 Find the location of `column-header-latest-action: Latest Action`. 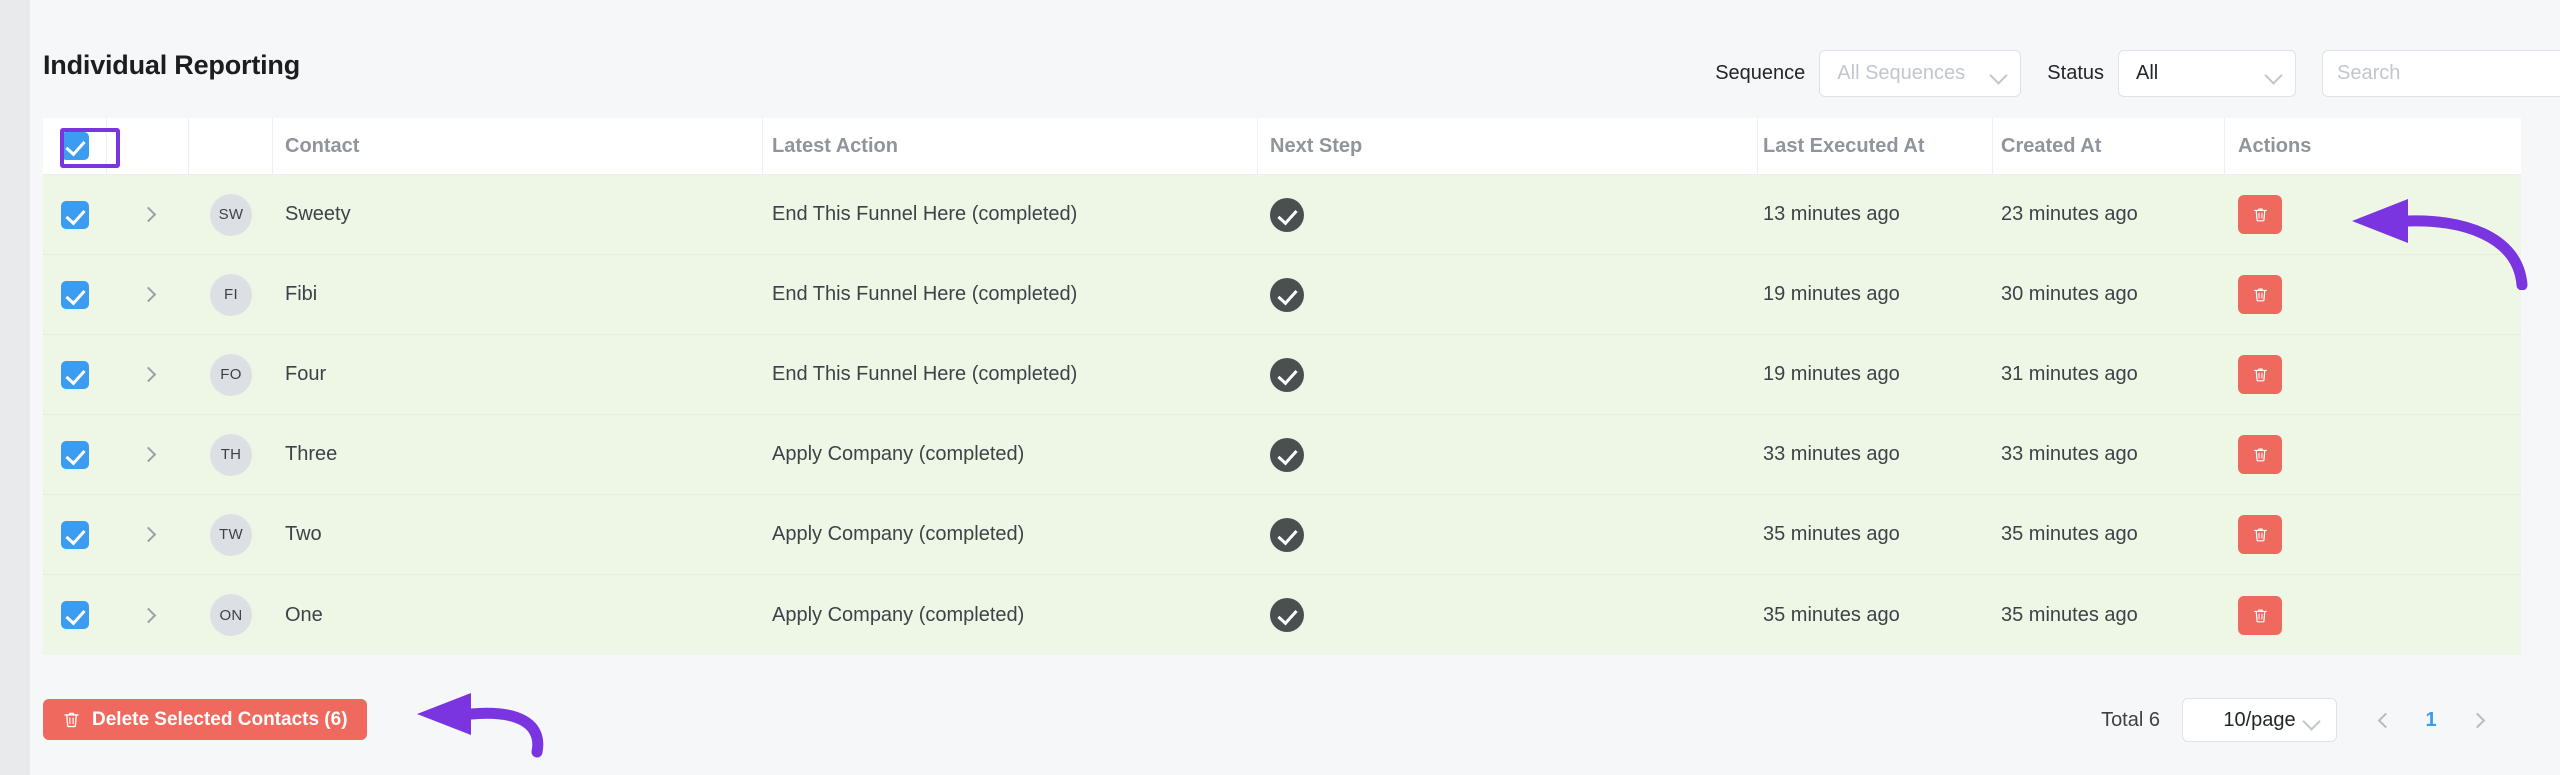

column-header-latest-action: Latest Action is located at coordinates (1010, 146).